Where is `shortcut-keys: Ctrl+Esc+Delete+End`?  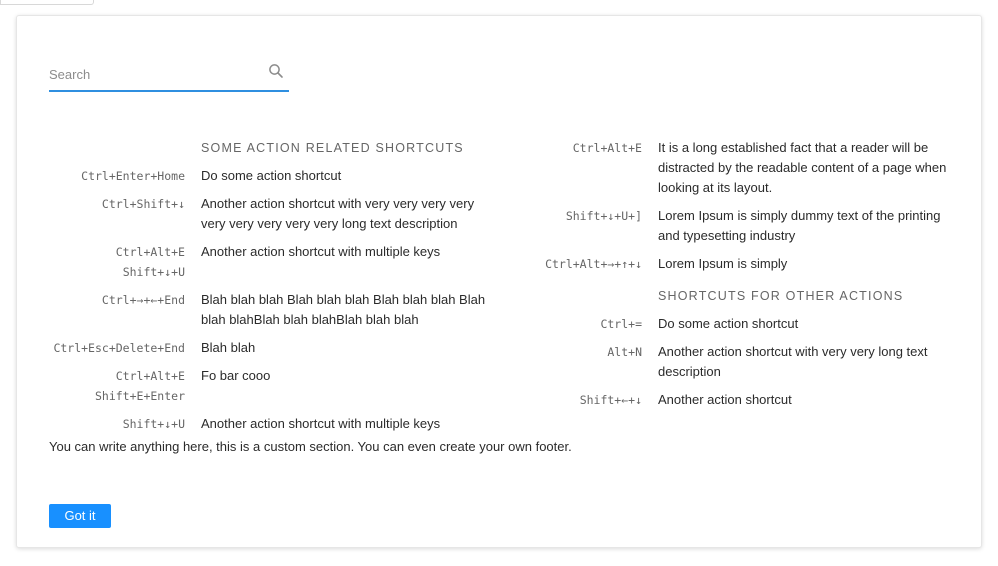 shortcut-keys: Ctrl+Esc+Delete+End is located at coordinates (125, 348).